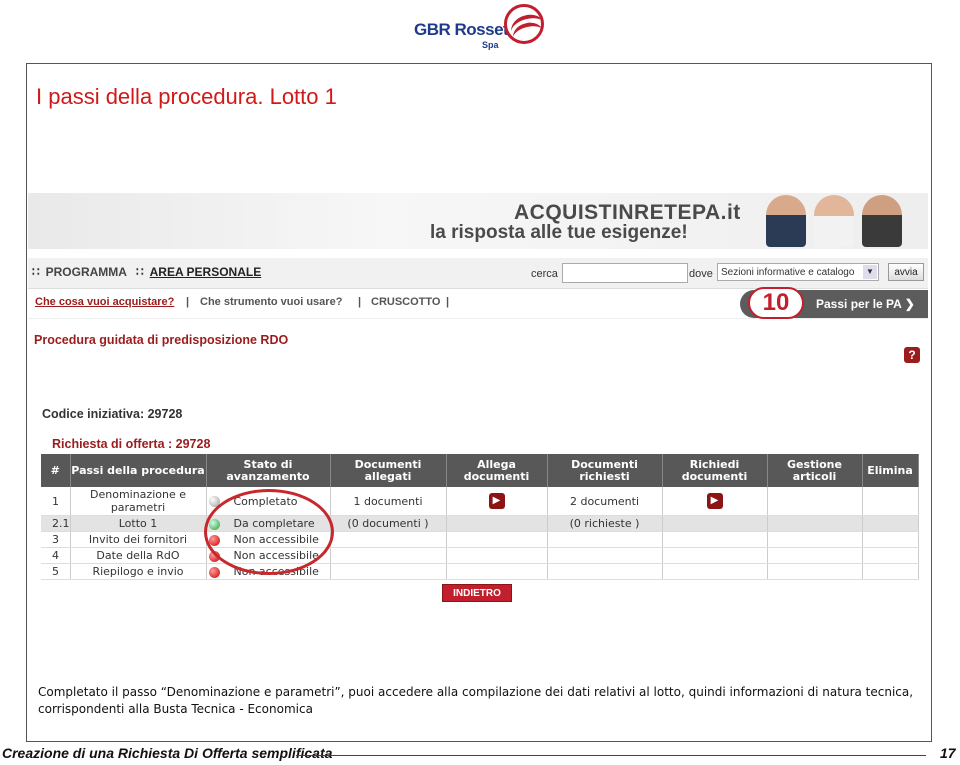 The width and height of the screenshot is (960, 765). What do you see at coordinates (388, 523) in the screenshot?
I see `allegati-link: (0 documenti )` at bounding box center [388, 523].